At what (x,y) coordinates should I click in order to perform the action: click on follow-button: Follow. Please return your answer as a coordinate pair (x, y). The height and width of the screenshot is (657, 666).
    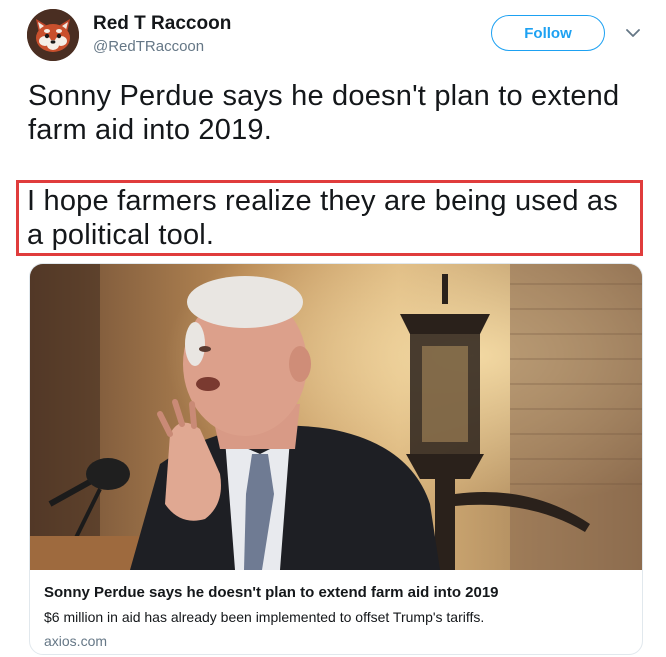
    Looking at the image, I should click on (548, 33).